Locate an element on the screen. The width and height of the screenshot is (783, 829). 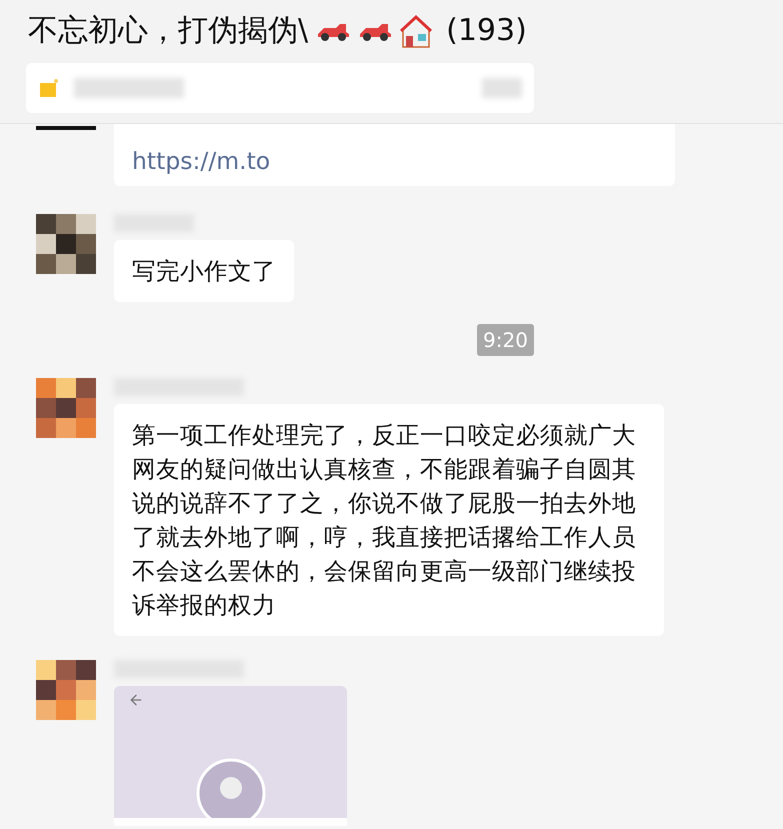
message-bubble: 写完小作文了 is located at coordinates (204, 271).